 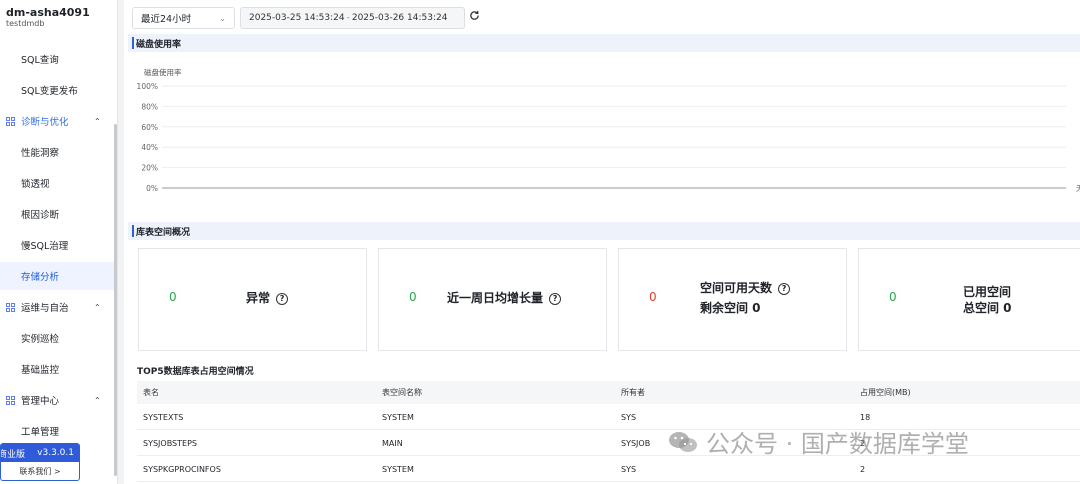 What do you see at coordinates (399, 18) in the screenshot?
I see `range-end: 2025-03-26 14:53:24` at bounding box center [399, 18].